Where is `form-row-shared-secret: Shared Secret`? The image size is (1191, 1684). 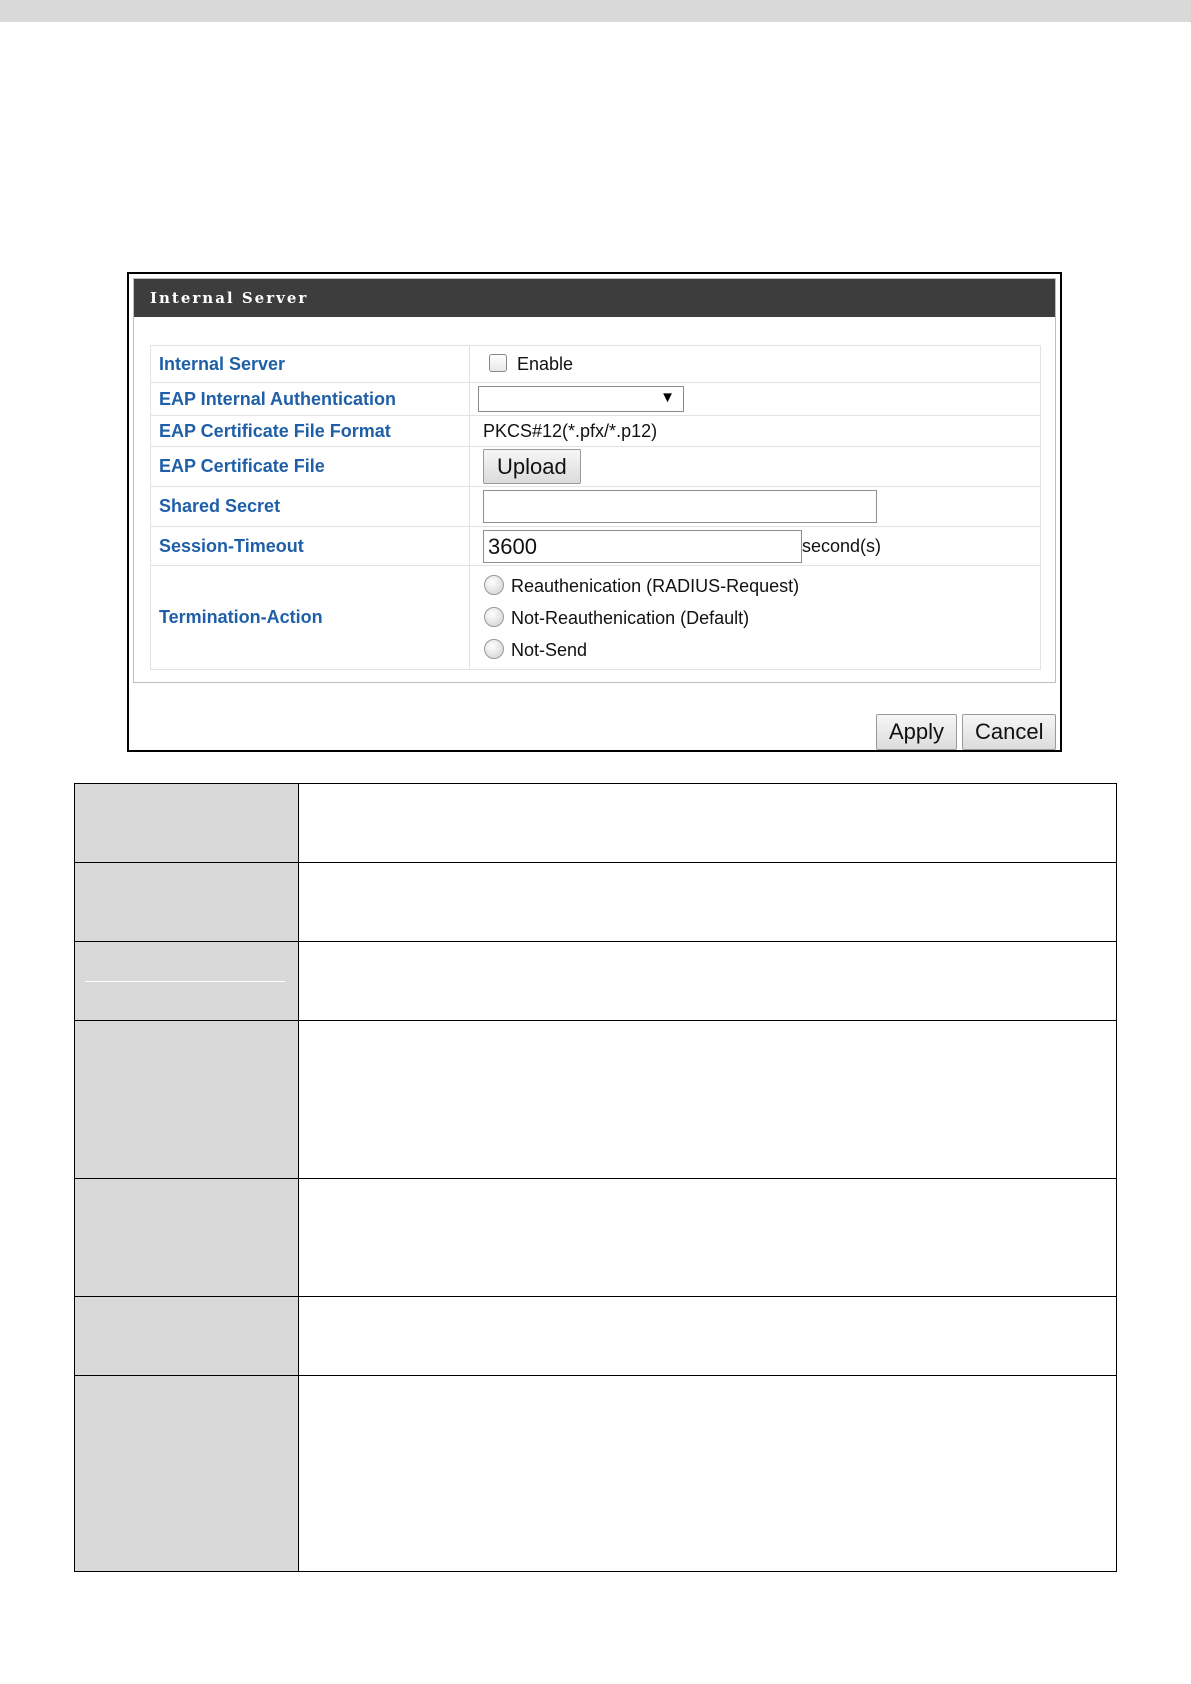 form-row-shared-secret: Shared Secret is located at coordinates (595, 506).